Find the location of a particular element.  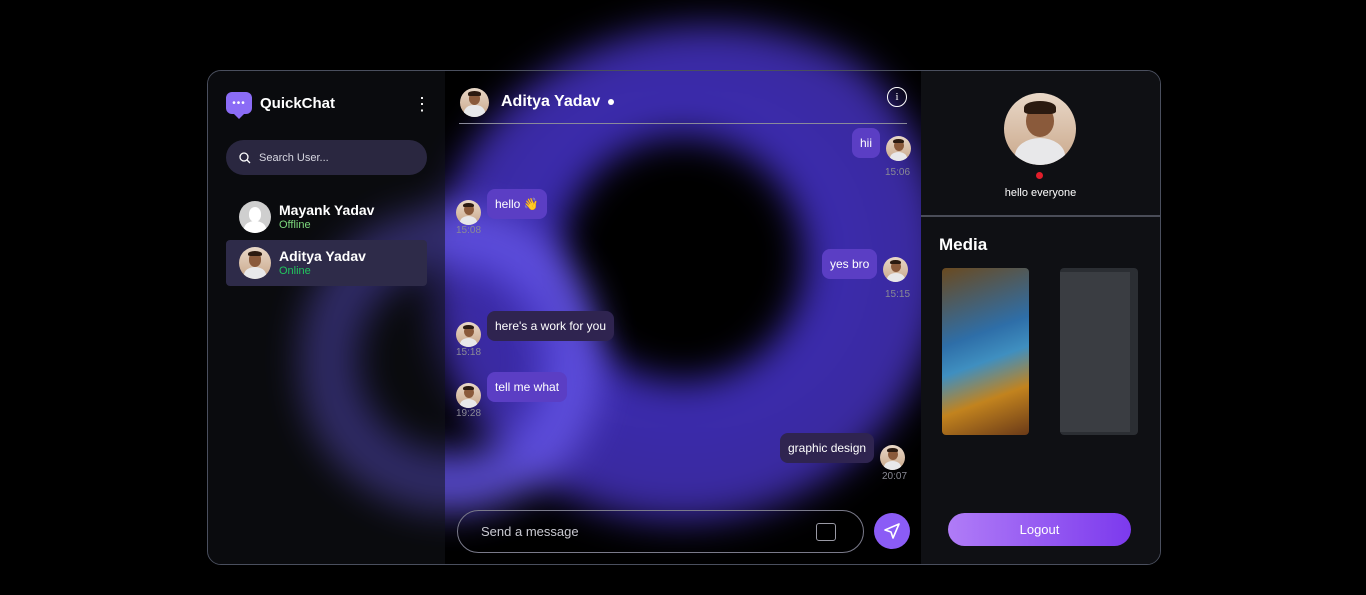

message-time: 19:28 is located at coordinates (469, 413).